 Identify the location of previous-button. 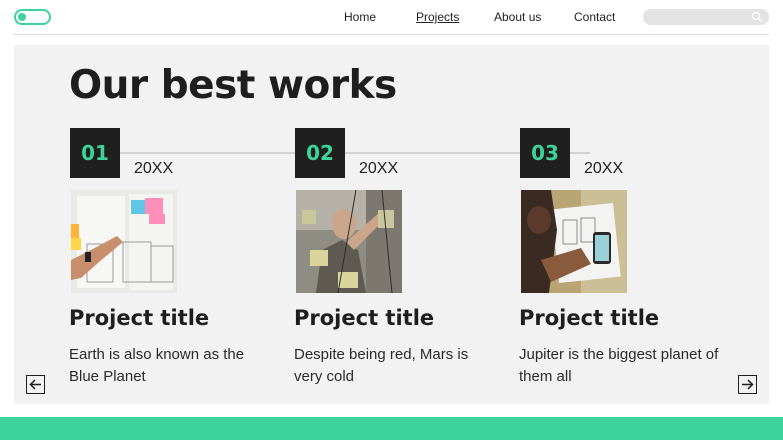
(35, 384).